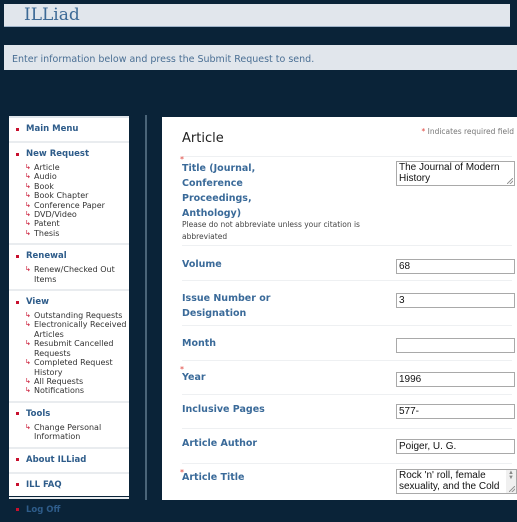  I want to click on sidebar-item-change-personal-info: ↳ Change Personal Information, so click(77, 432).